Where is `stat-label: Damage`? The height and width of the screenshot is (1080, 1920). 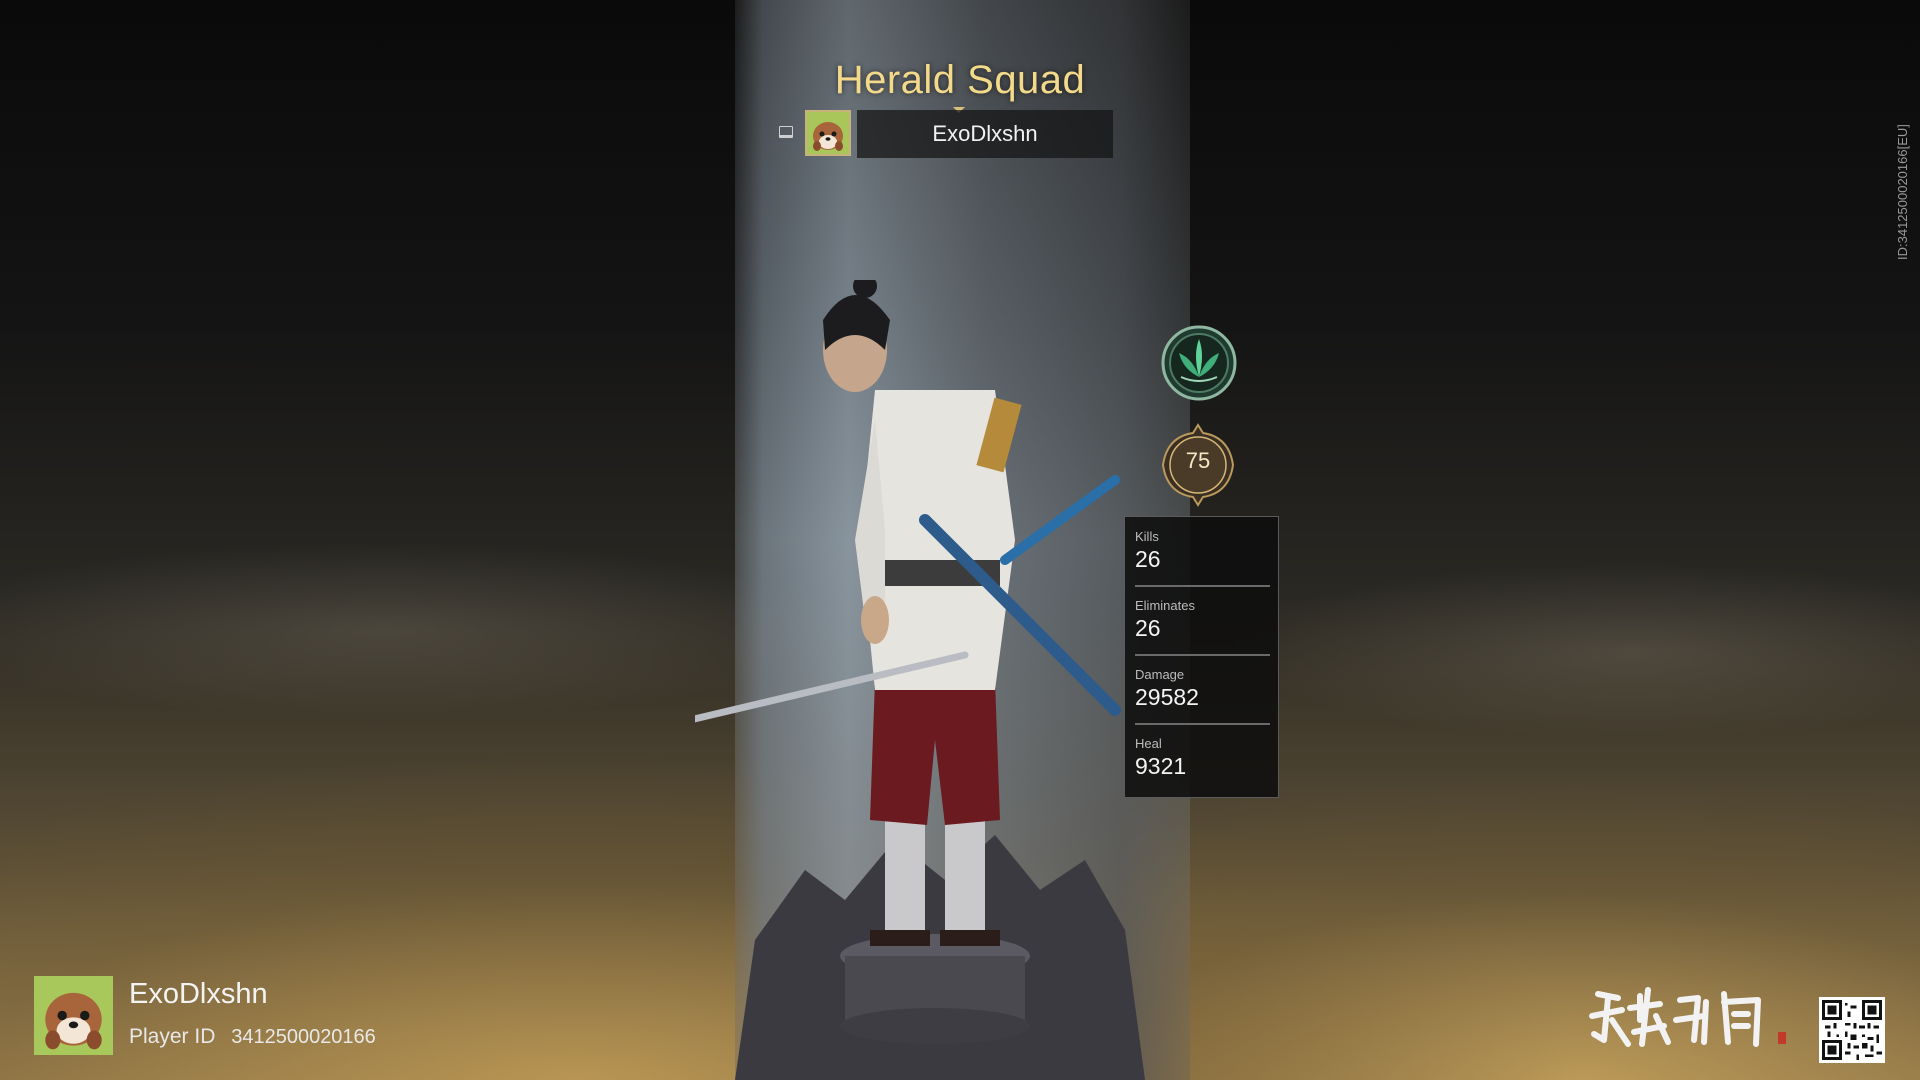
stat-label: Damage is located at coordinates (1160, 674).